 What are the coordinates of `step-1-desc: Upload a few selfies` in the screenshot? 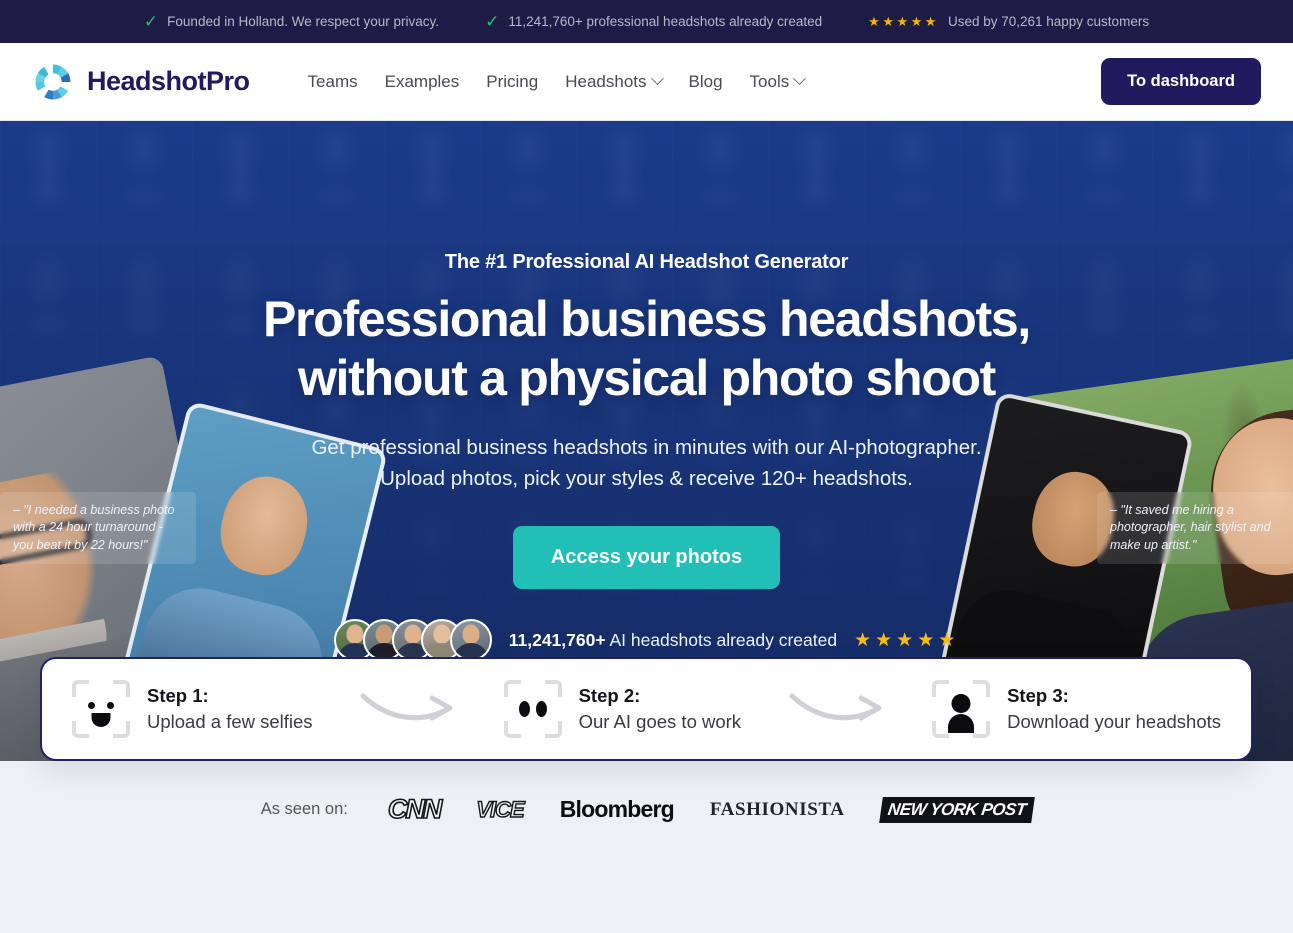 It's located at (230, 721).